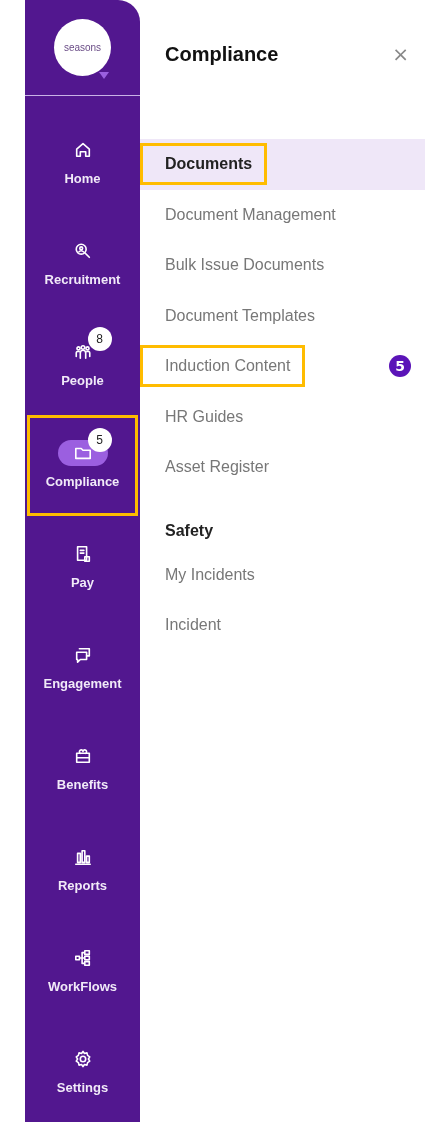 Image resolution: width=425 pixels, height=1122 pixels. Describe the element at coordinates (82, 654) in the screenshot. I see `chat-icon` at that location.